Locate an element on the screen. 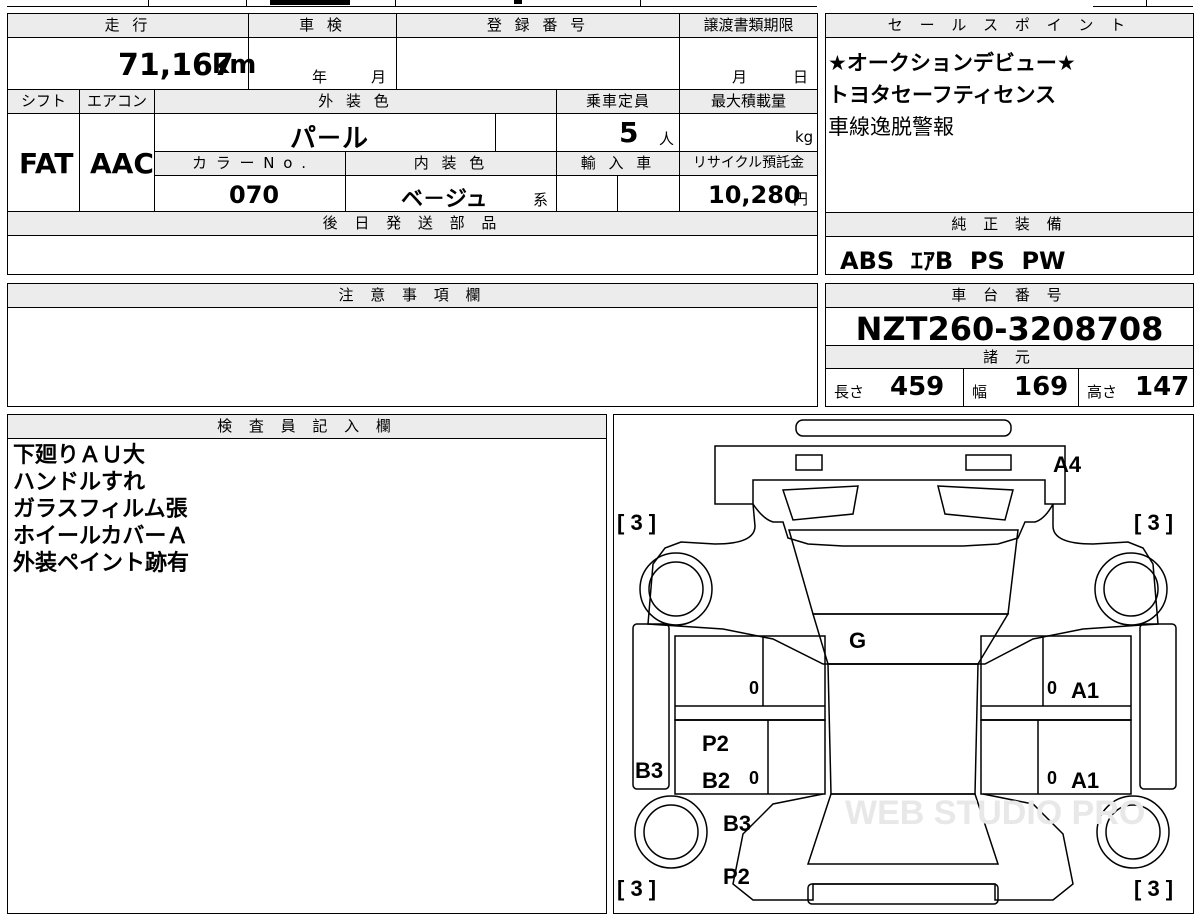  interior-color-value: ベ－ジュ is located at coordinates (444, 199).